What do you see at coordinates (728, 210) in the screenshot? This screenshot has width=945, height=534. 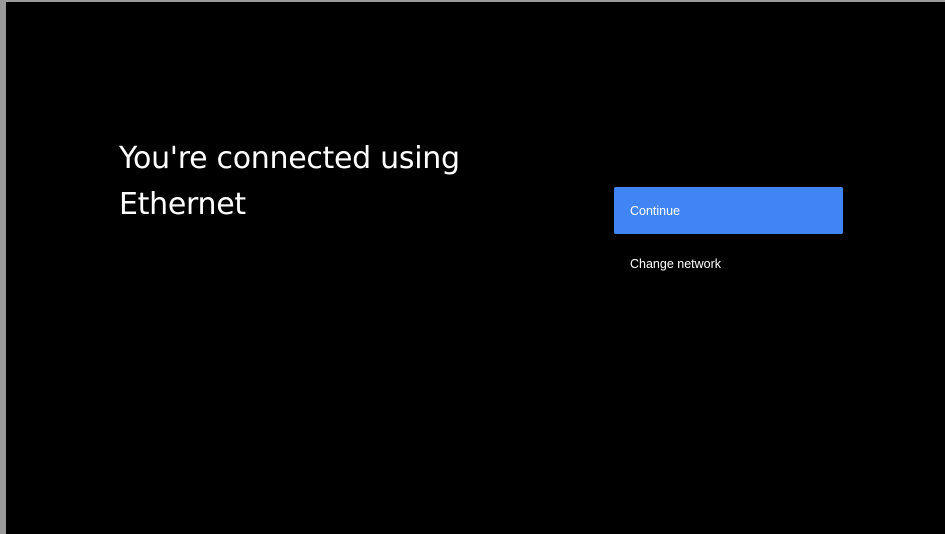 I see `continue-button: Continue` at bounding box center [728, 210].